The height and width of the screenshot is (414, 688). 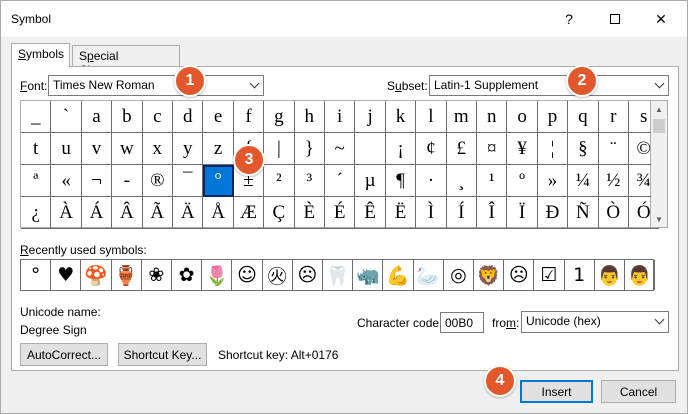 I want to click on symbol-cell: o, so click(x=522, y=117).